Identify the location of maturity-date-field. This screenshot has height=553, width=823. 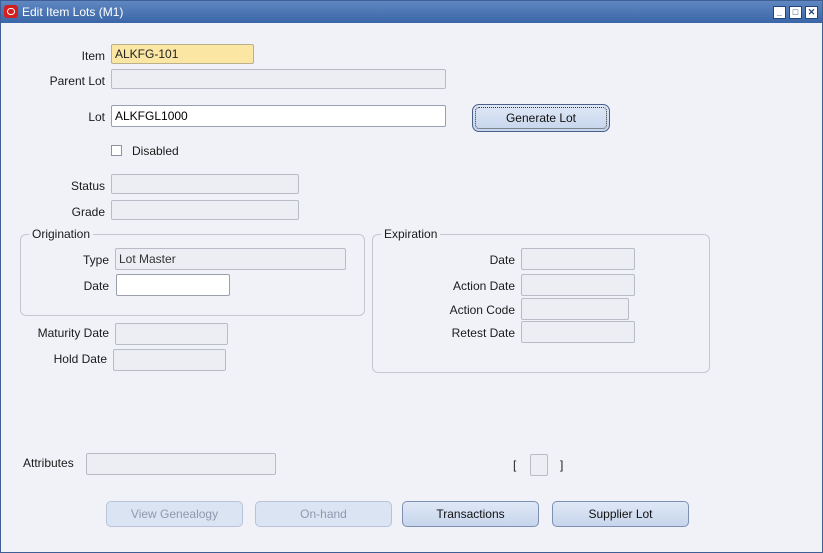
(171, 334).